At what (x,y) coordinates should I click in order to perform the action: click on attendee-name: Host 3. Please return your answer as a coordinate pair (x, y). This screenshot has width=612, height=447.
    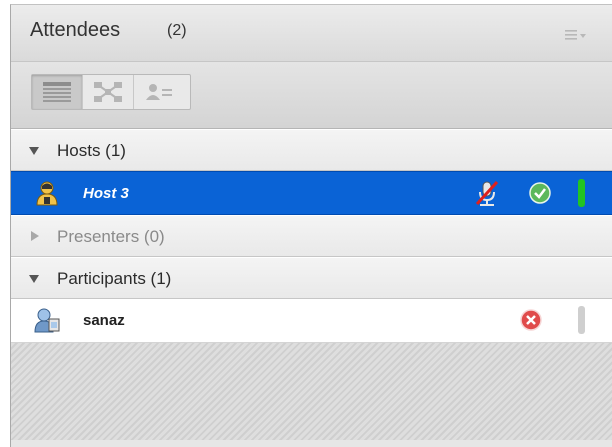
    Looking at the image, I should click on (106, 193).